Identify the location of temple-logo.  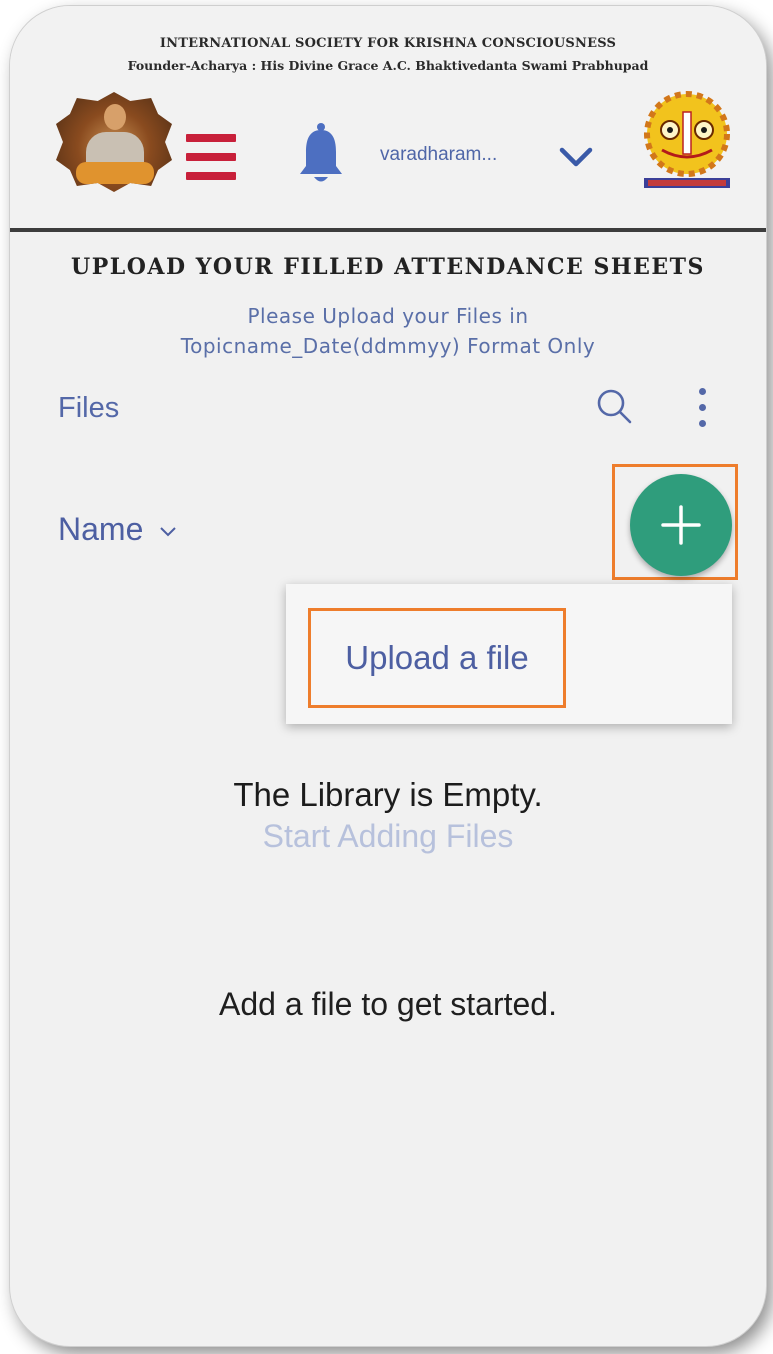
(687, 140).